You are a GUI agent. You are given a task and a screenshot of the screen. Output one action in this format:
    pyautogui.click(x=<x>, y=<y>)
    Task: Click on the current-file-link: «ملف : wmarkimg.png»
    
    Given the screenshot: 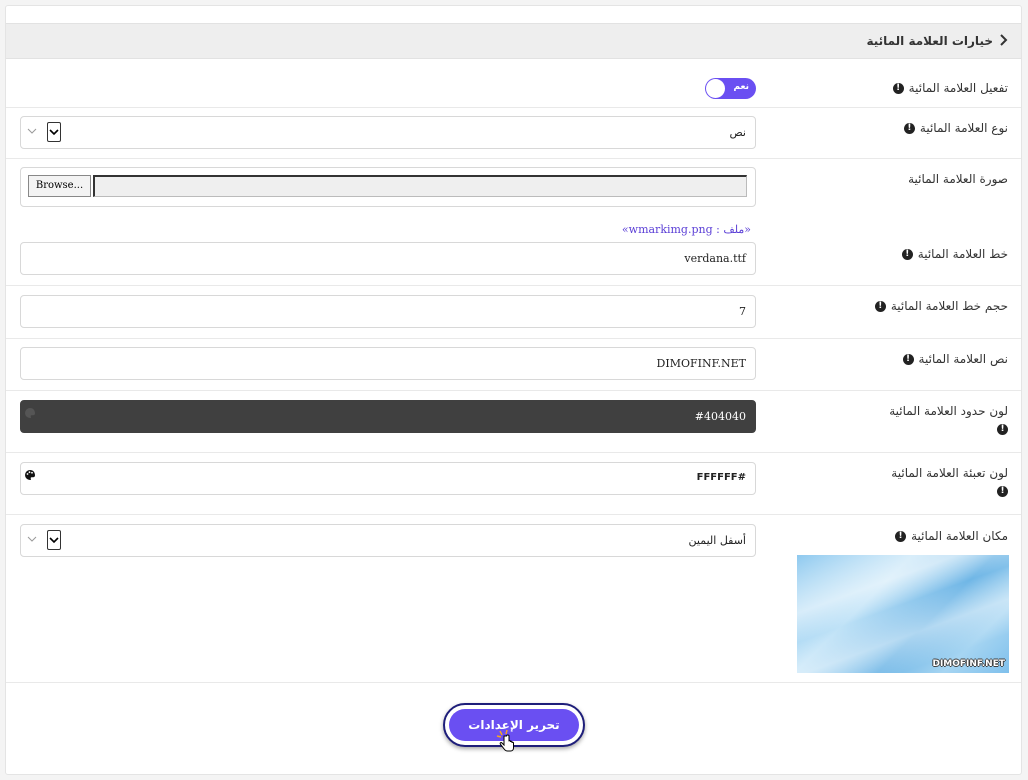 What is the action you would take?
    pyautogui.click(x=686, y=229)
    